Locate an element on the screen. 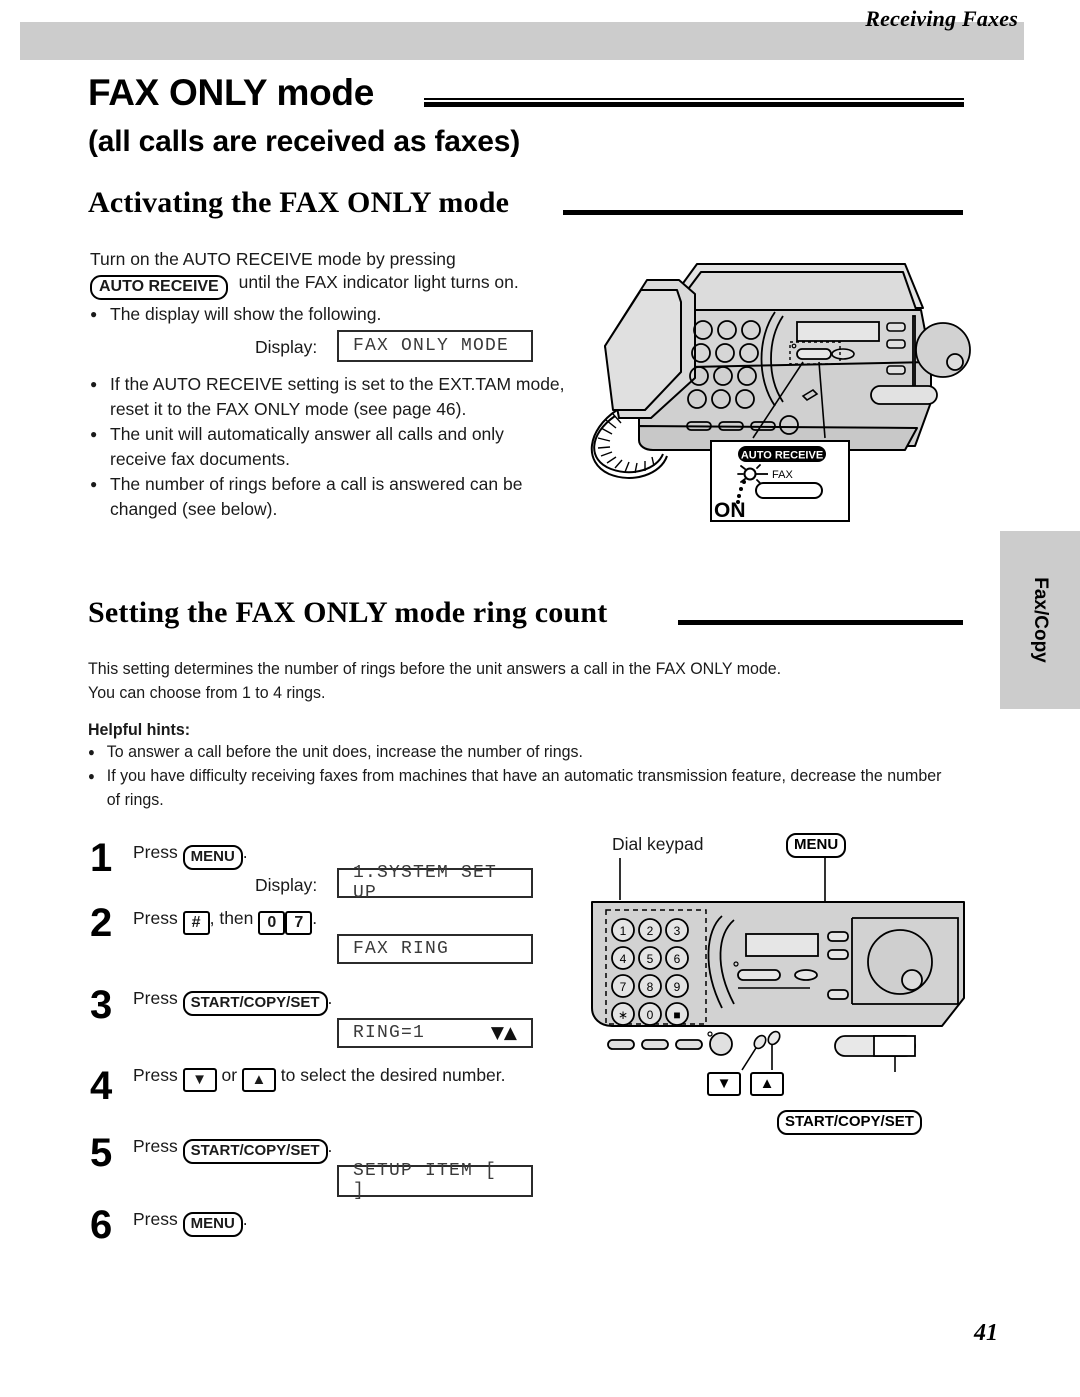 The height and width of the screenshot is (1397, 1080). step-2-then-label: , then is located at coordinates (231, 918).